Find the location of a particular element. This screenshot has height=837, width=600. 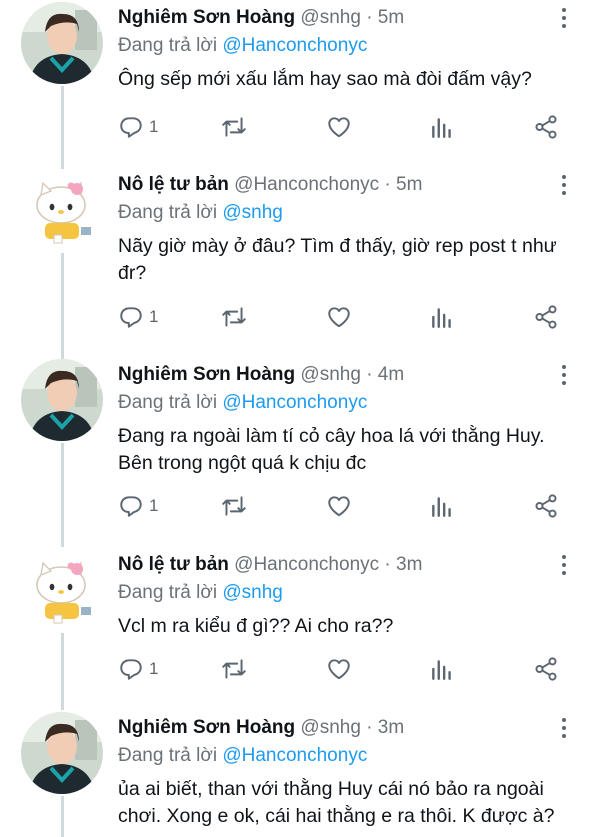

tweet-header: Nghiêm Sơn Hoàng @snhg · 3m is located at coordinates (261, 728).